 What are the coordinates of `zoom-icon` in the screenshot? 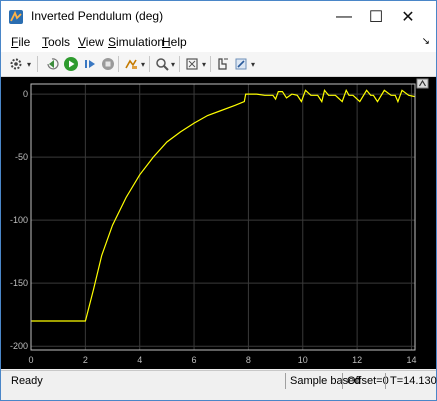 It's located at (162, 64).